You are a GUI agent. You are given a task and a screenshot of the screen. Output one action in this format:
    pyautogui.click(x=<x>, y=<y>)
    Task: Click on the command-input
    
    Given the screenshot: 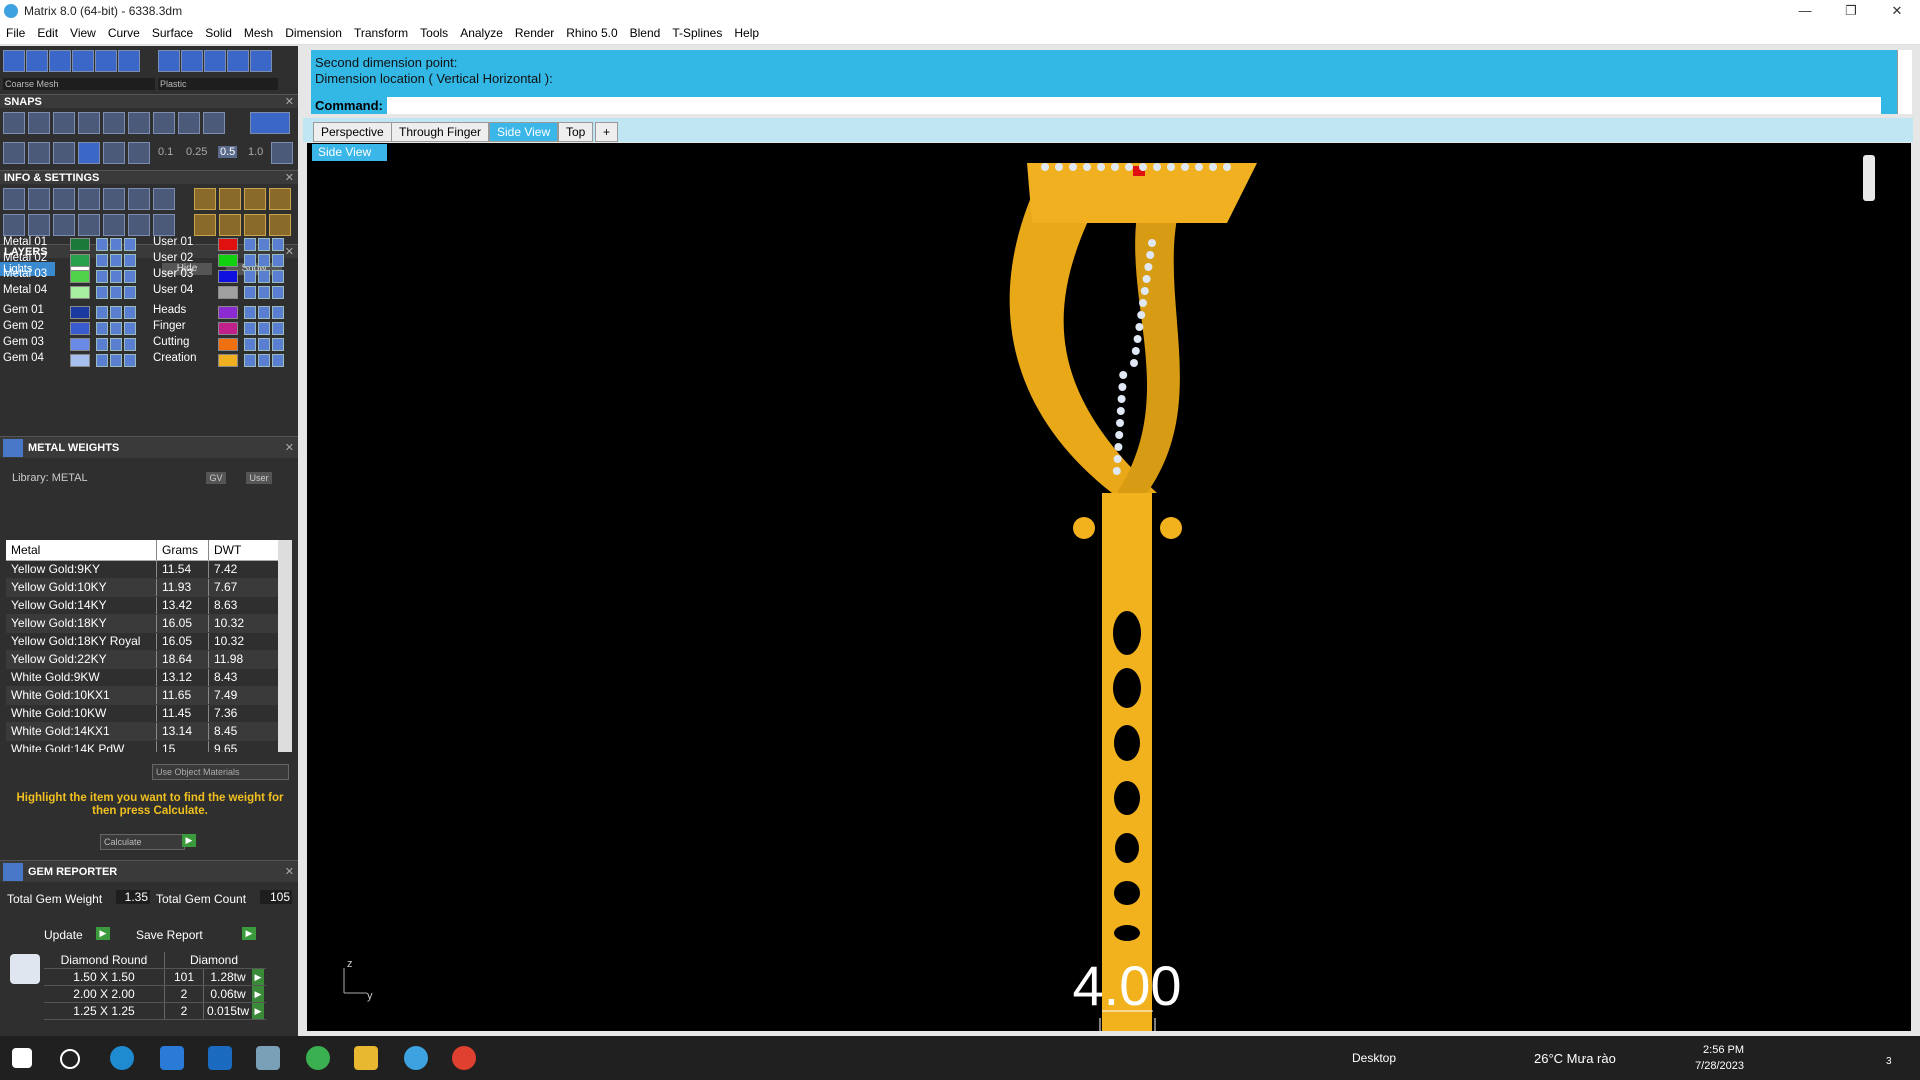 What is the action you would take?
    pyautogui.click(x=1134, y=105)
    